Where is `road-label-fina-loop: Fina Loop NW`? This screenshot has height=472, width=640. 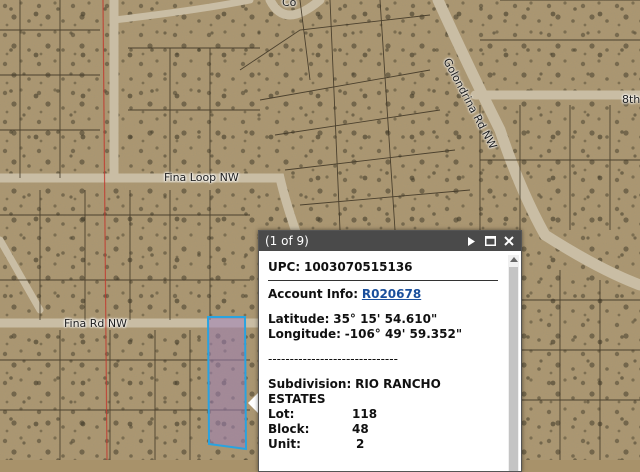
road-label-fina-loop: Fina Loop NW is located at coordinates (201, 177).